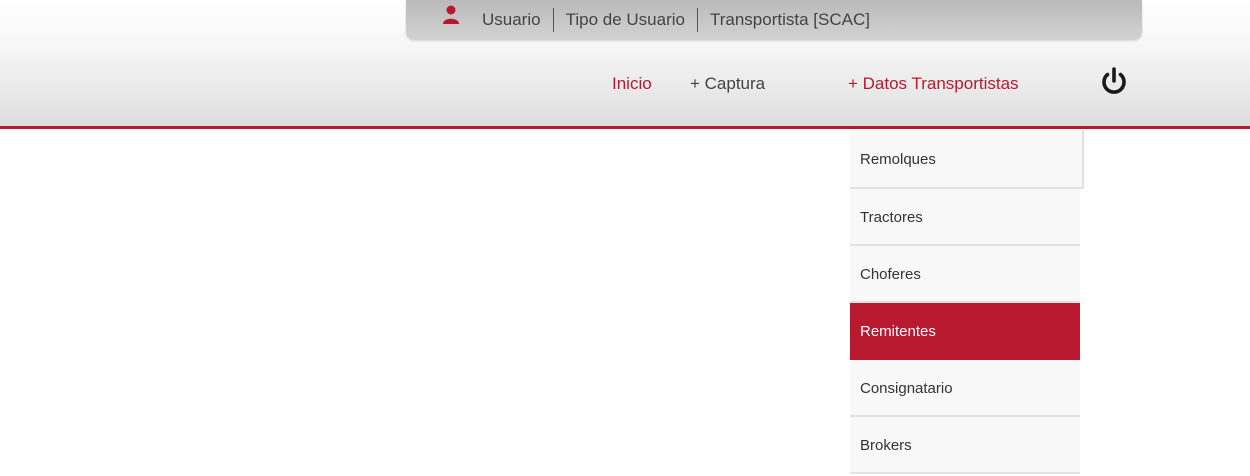 This screenshot has width=1250, height=476. I want to click on menu-item-tractores: Tractores, so click(965, 217).